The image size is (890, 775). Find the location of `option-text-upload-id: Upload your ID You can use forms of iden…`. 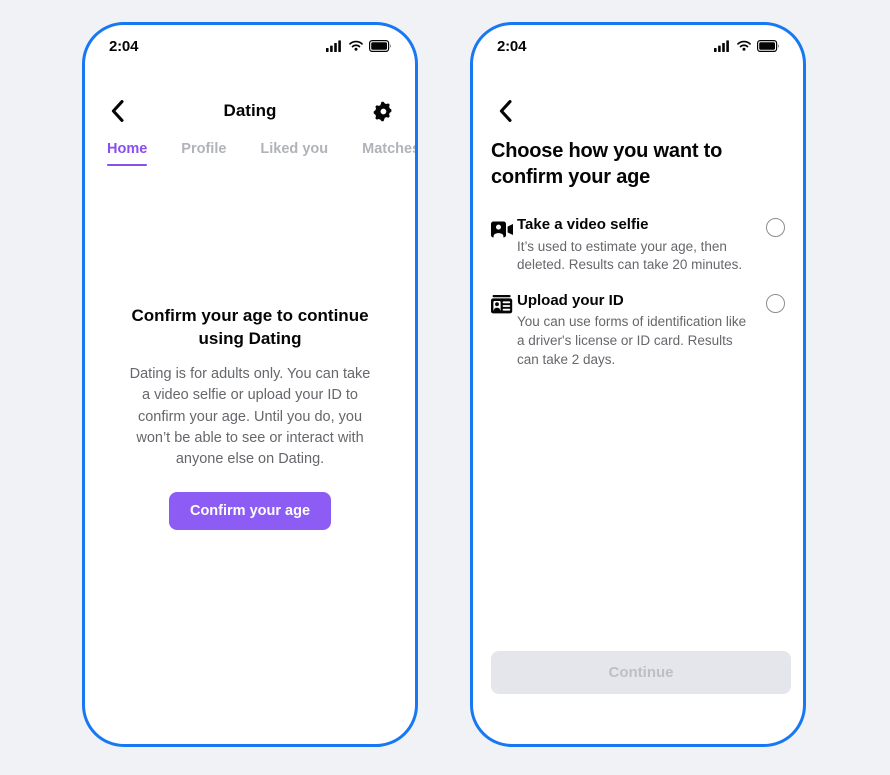

option-text-upload-id: Upload your ID You can use forms of iden… is located at coordinates (641, 330).